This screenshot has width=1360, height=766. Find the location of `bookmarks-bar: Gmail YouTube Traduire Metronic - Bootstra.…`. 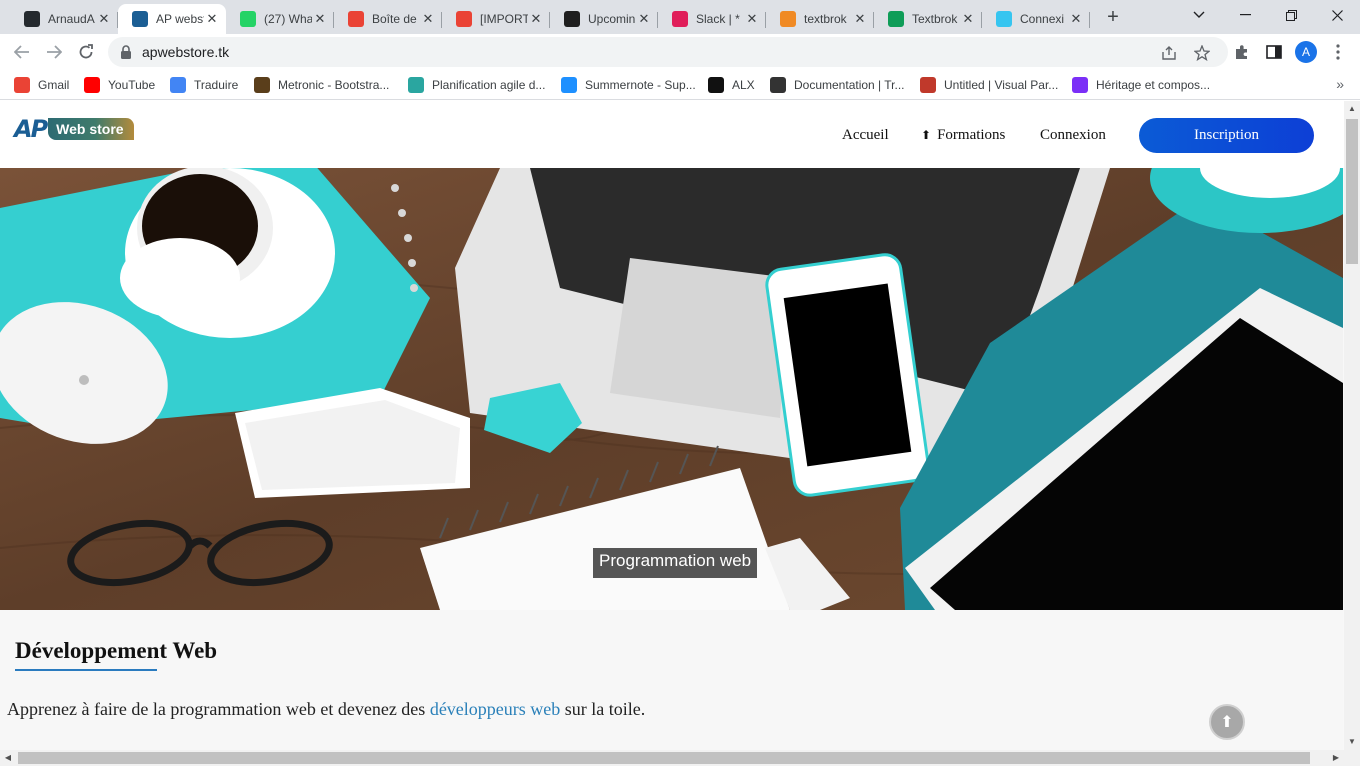

bookmarks-bar: Gmail YouTube Traduire Metronic - Bootstra.… is located at coordinates (680, 85).